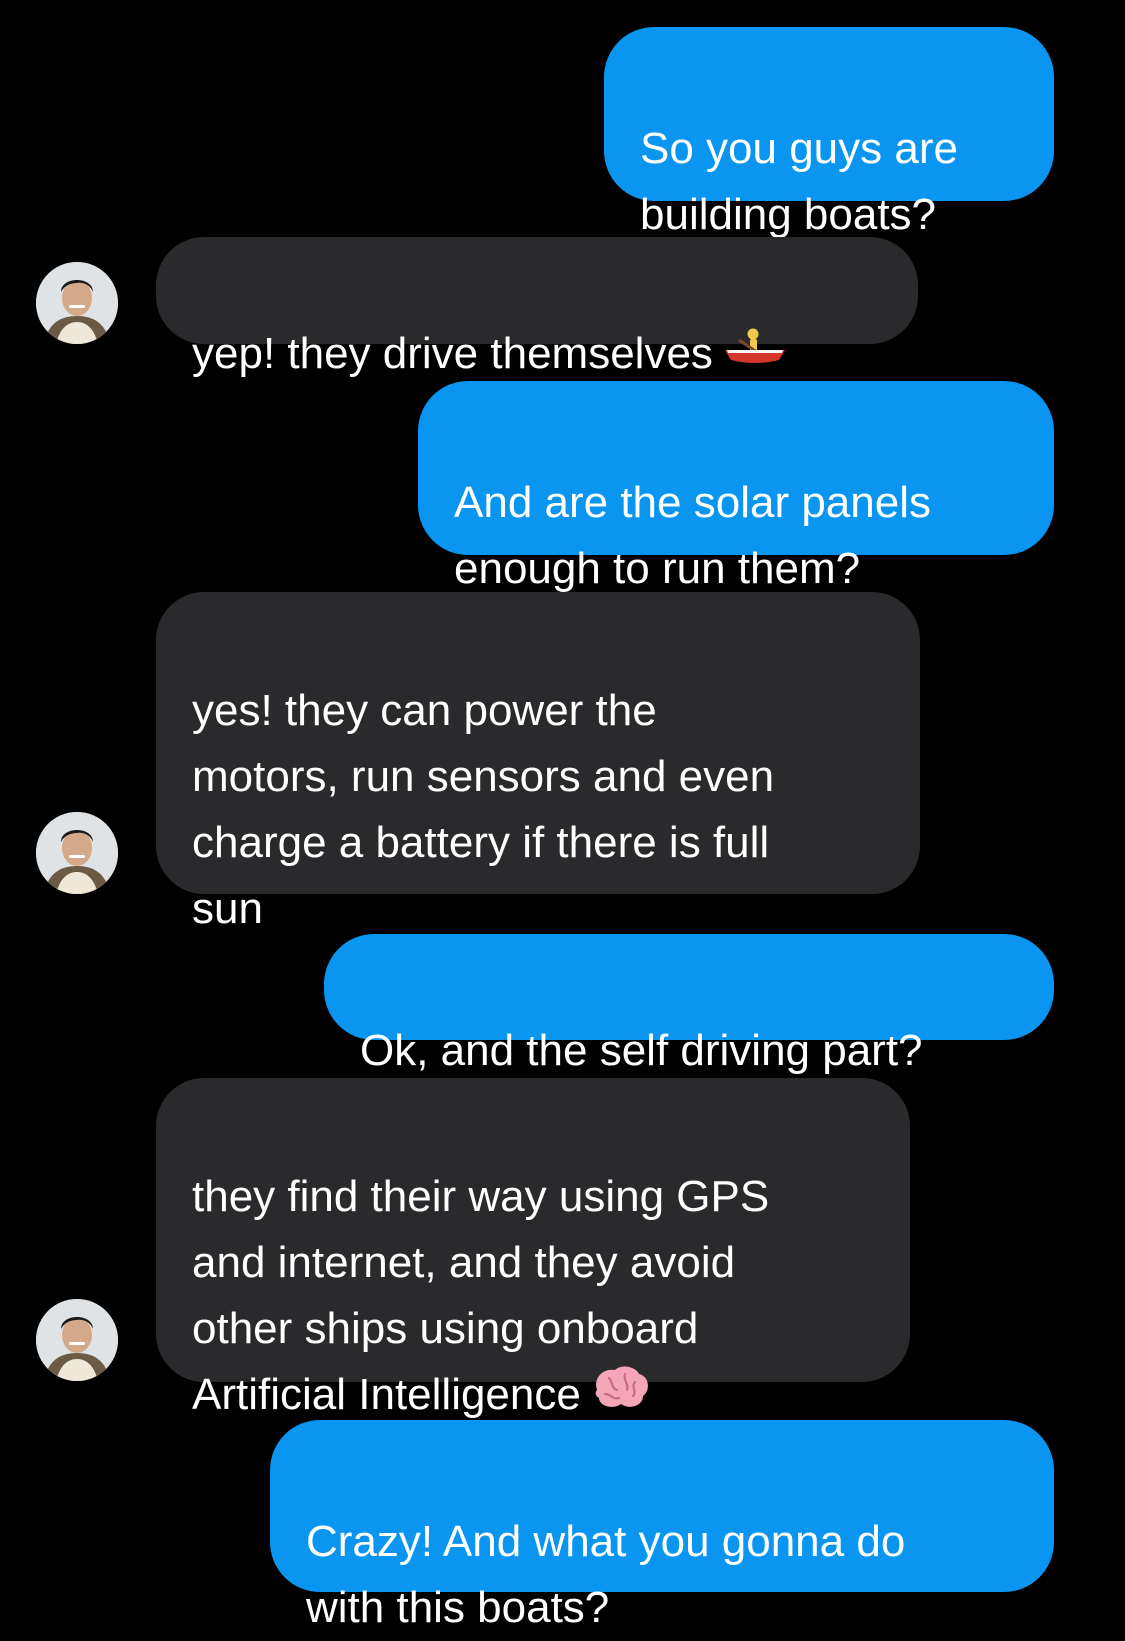  Describe the element at coordinates (641, 1050) in the screenshot. I see `message-text: Ok, and the self driving part?` at that location.